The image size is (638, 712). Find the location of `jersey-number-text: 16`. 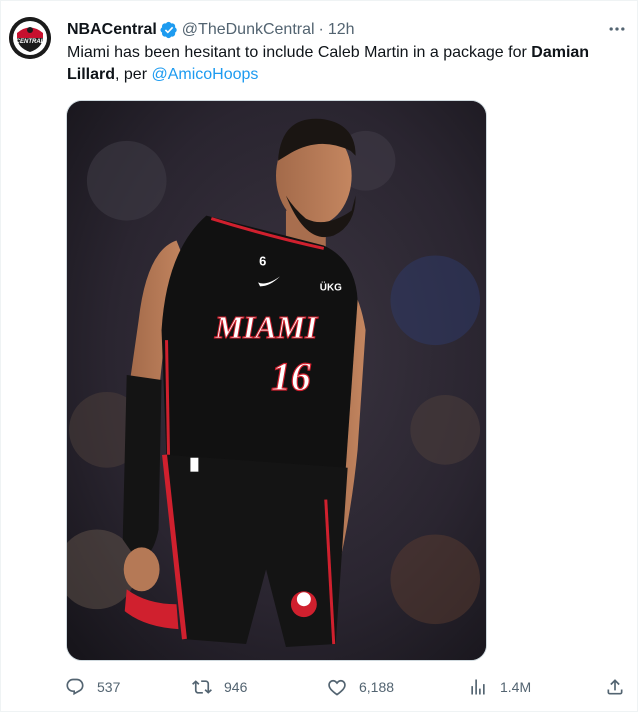

jersey-number-text: 16 is located at coordinates (291, 377).